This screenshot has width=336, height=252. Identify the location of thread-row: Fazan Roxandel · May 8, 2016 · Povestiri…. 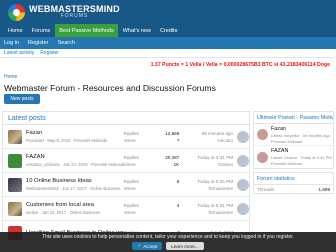
(126, 137).